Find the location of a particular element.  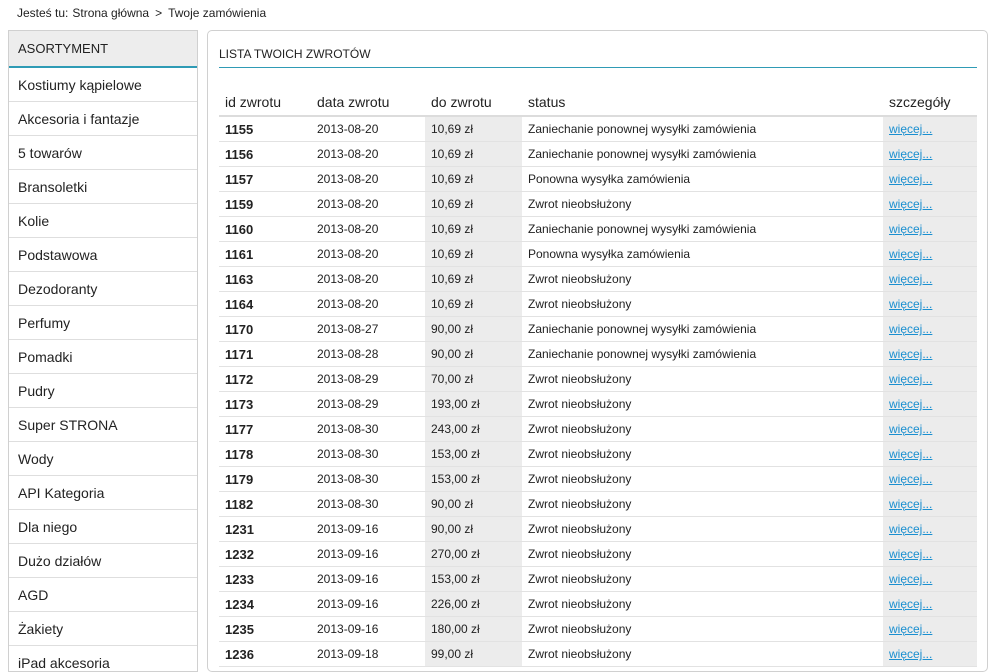

sidebar-category-item: Kostiumy kąpielowe is located at coordinates (103, 85).